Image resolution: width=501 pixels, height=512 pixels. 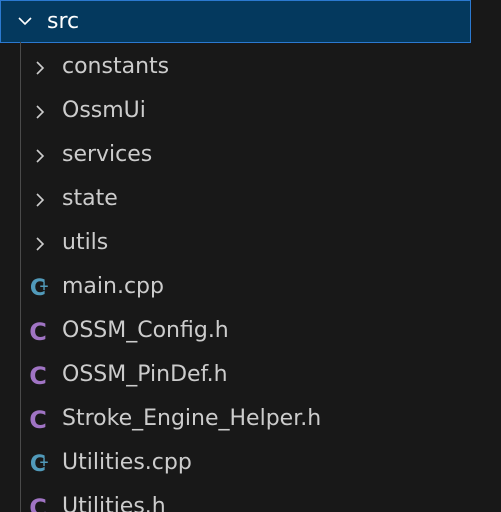 What do you see at coordinates (145, 374) in the screenshot?
I see `tree-item-label: OSSM_PinDef.h` at bounding box center [145, 374].